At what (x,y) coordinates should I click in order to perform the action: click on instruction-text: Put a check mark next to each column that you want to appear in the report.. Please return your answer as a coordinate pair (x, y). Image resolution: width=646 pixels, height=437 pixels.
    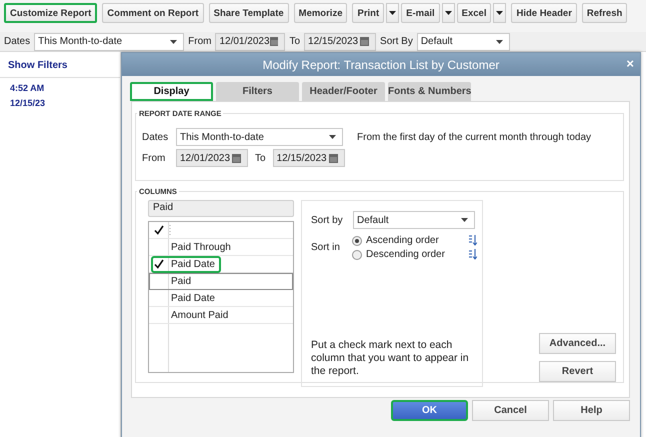
    Looking at the image, I should click on (390, 358).